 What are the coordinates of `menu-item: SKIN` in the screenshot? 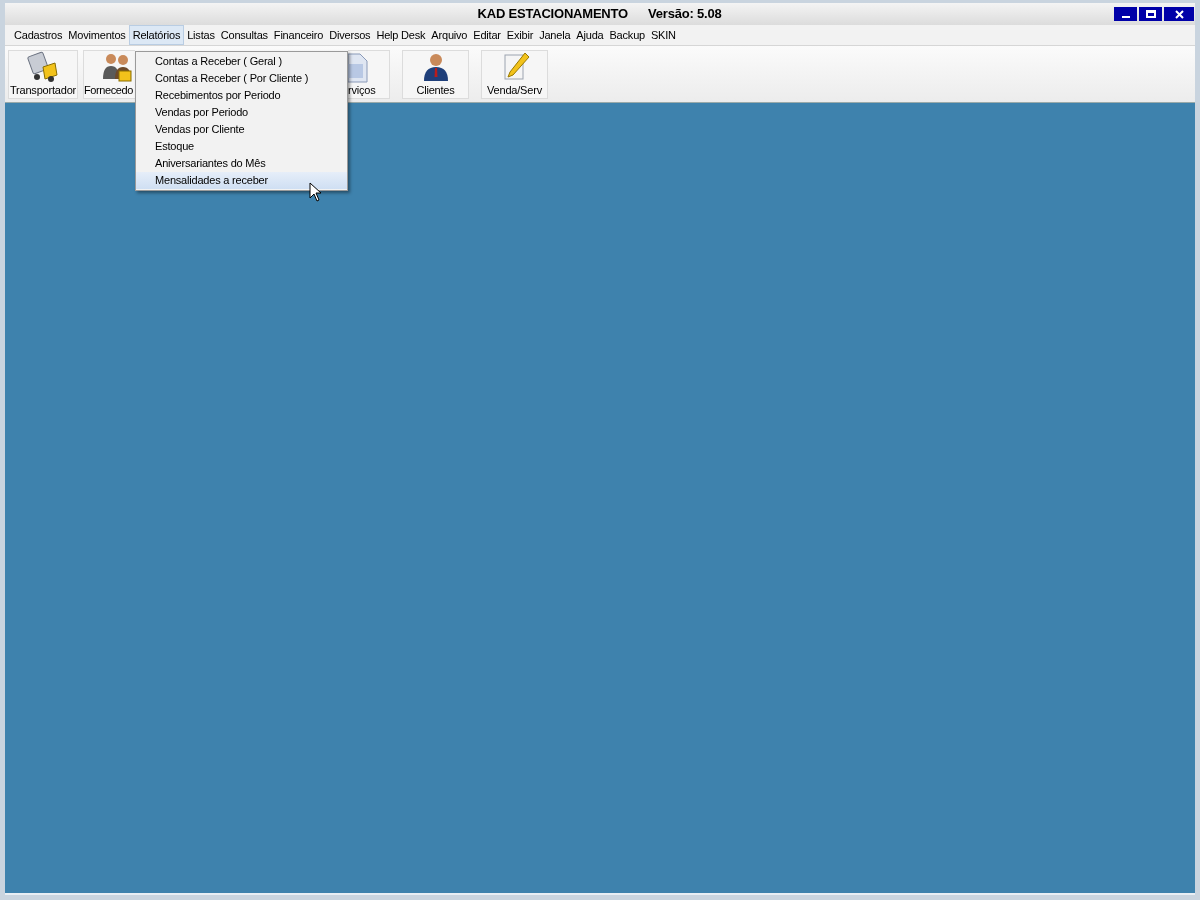 It's located at (663, 35).